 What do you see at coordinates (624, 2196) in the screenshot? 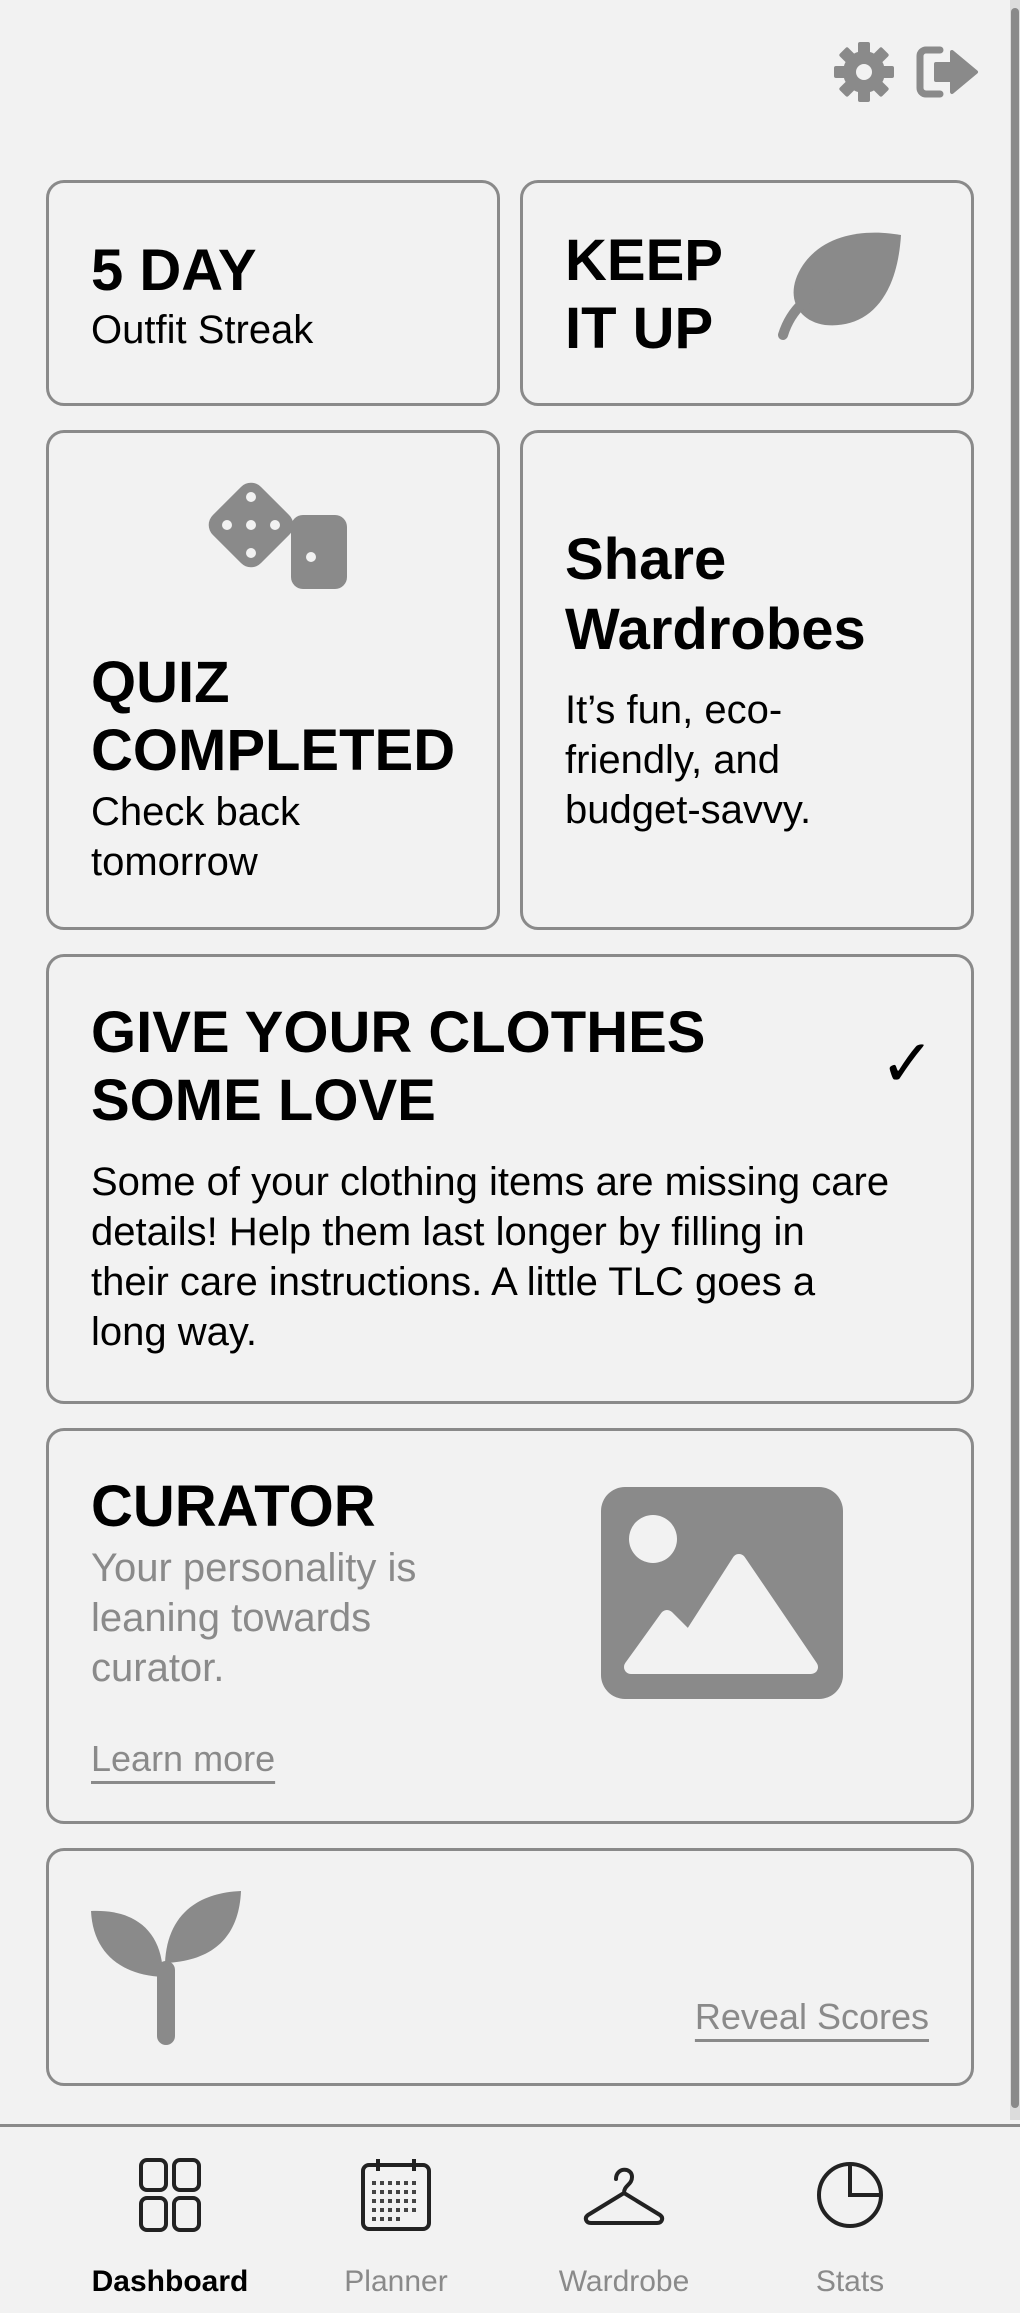
I see `hanger-icon` at bounding box center [624, 2196].